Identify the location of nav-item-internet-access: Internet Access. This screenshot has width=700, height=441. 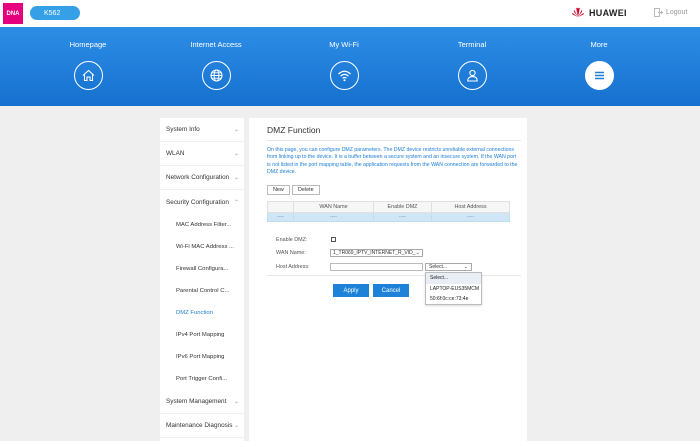
(216, 66).